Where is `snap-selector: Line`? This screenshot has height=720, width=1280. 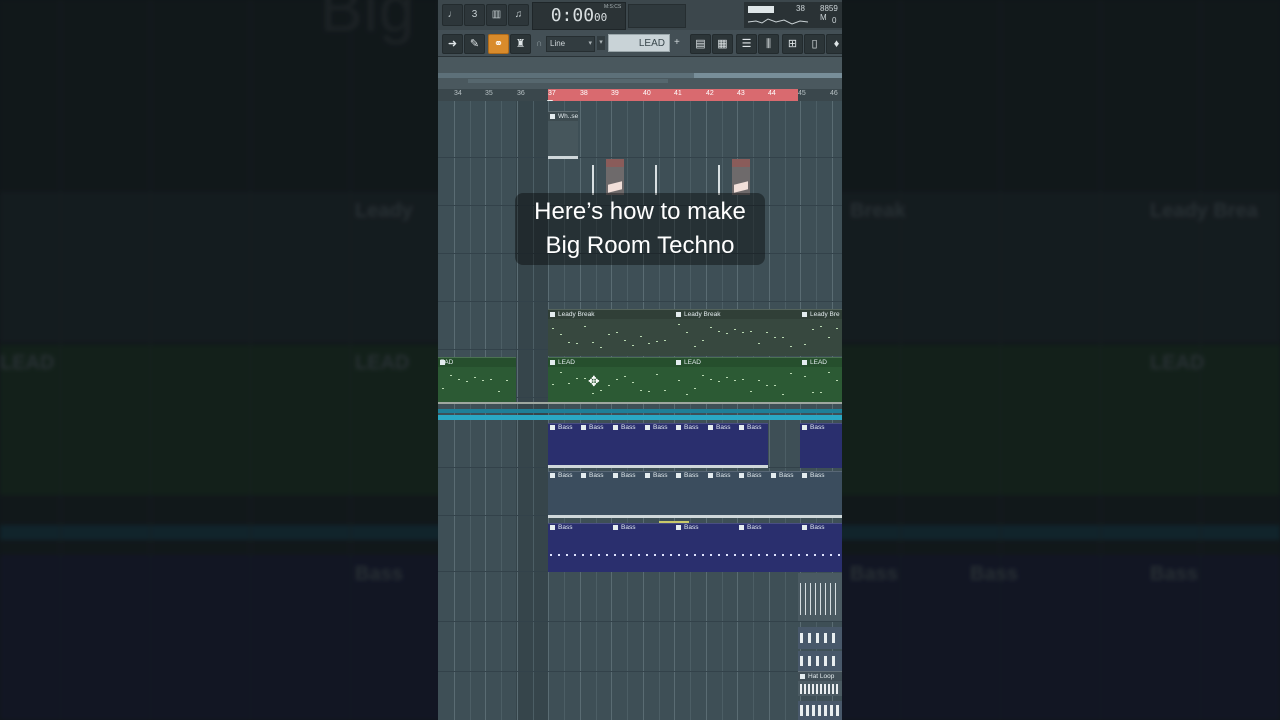
snap-selector: Line is located at coordinates (570, 44).